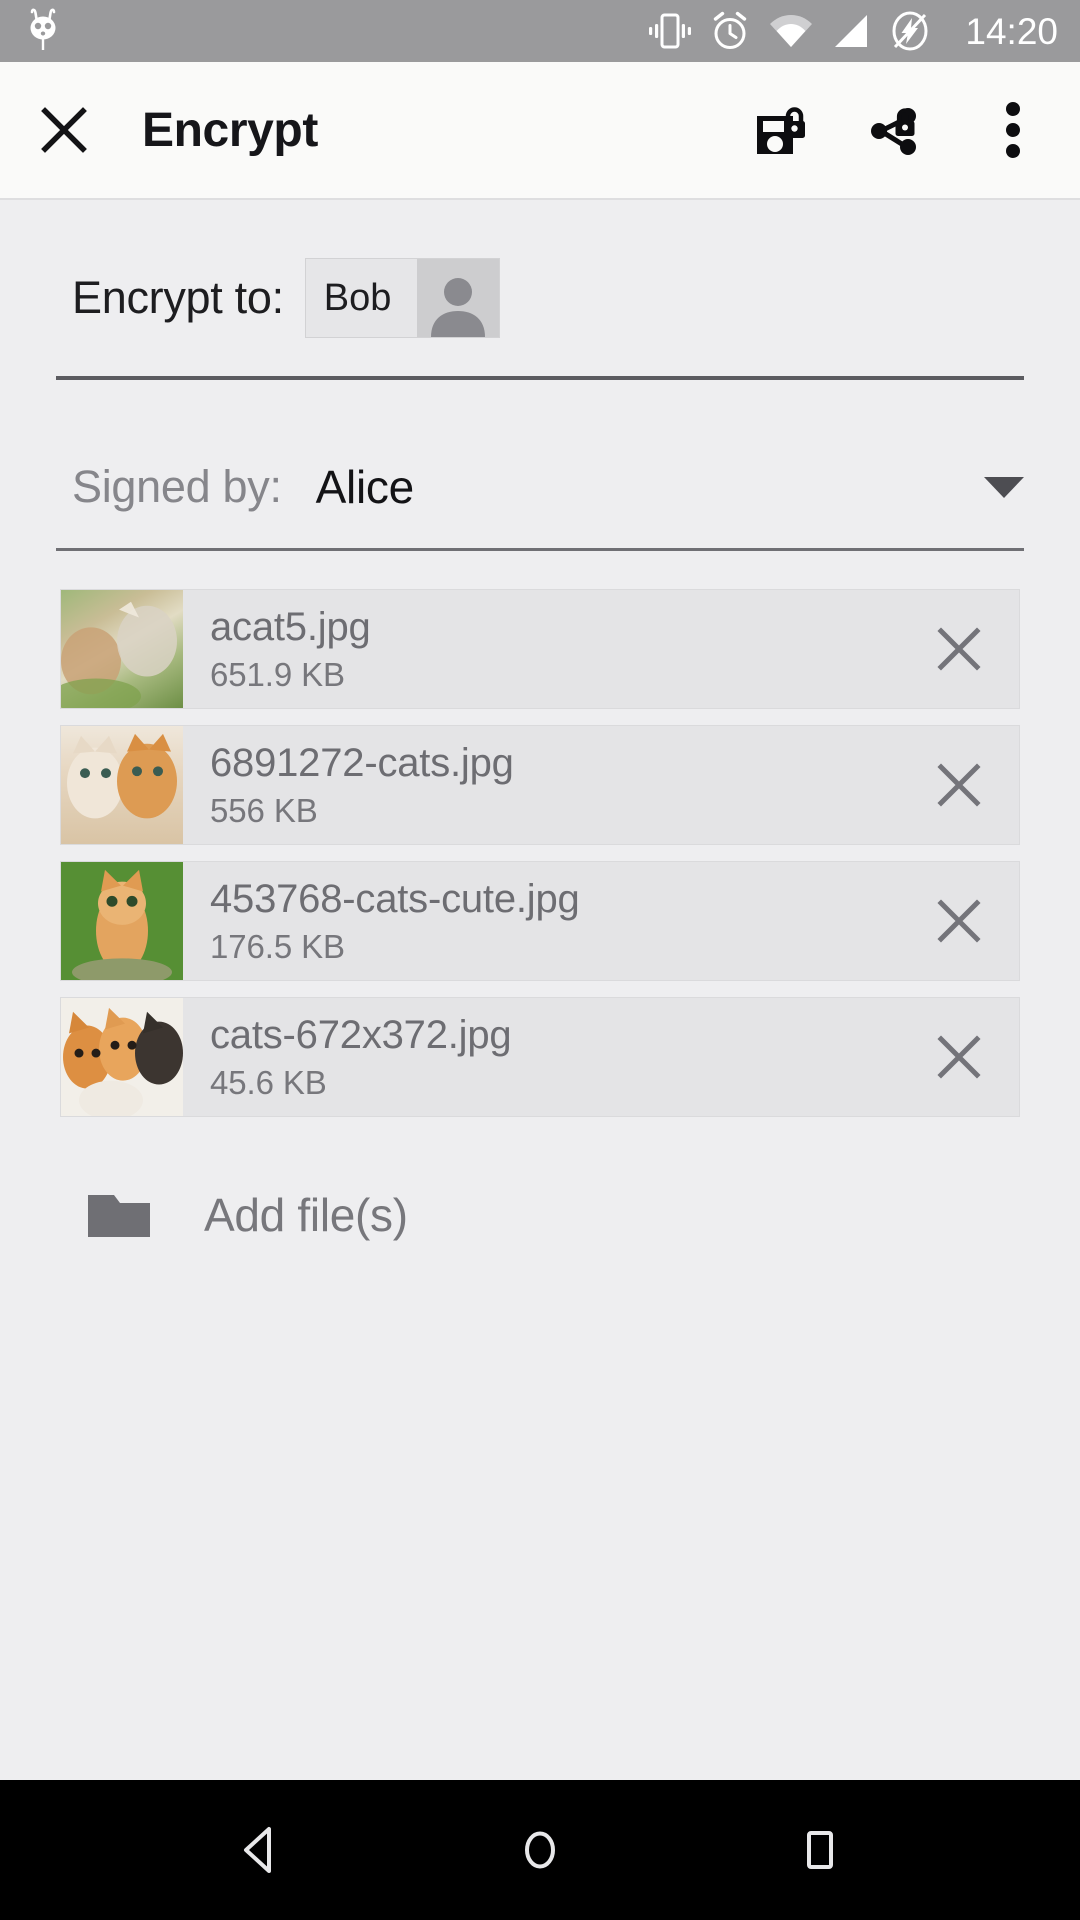 The image size is (1080, 1920). What do you see at coordinates (365, 487) in the screenshot?
I see `signed-by-value: Alice` at bounding box center [365, 487].